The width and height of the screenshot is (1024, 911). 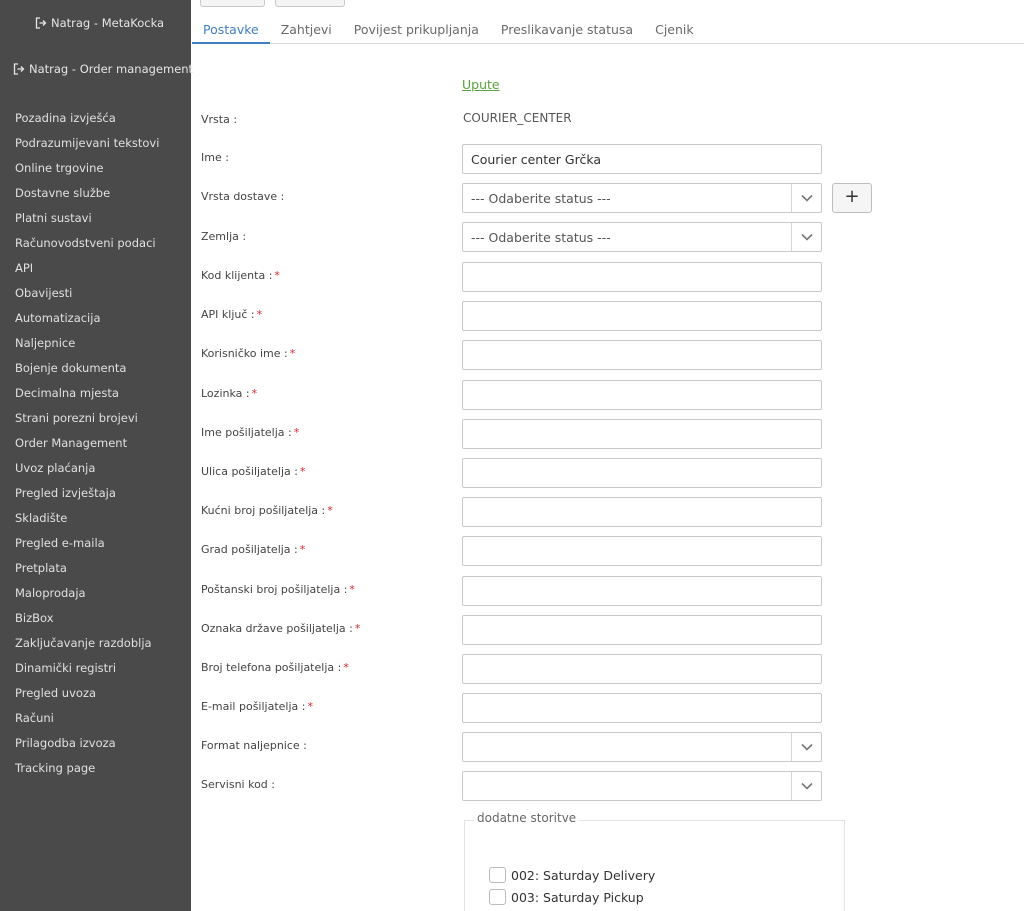 What do you see at coordinates (87, 695) in the screenshot?
I see `sidebar-item: Pregled uvoza` at bounding box center [87, 695].